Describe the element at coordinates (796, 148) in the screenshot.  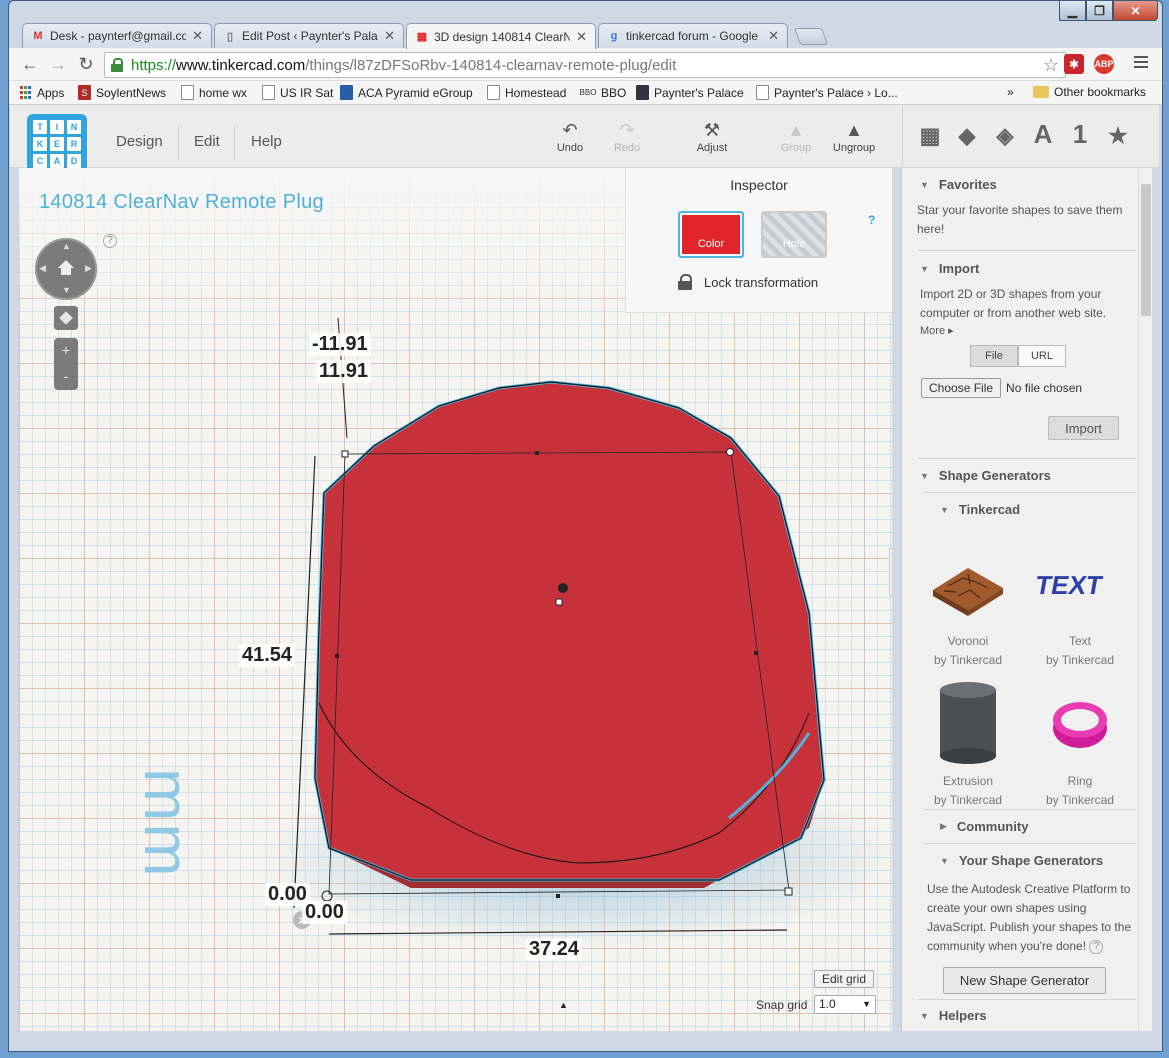
I see `tool-label: Group` at that location.